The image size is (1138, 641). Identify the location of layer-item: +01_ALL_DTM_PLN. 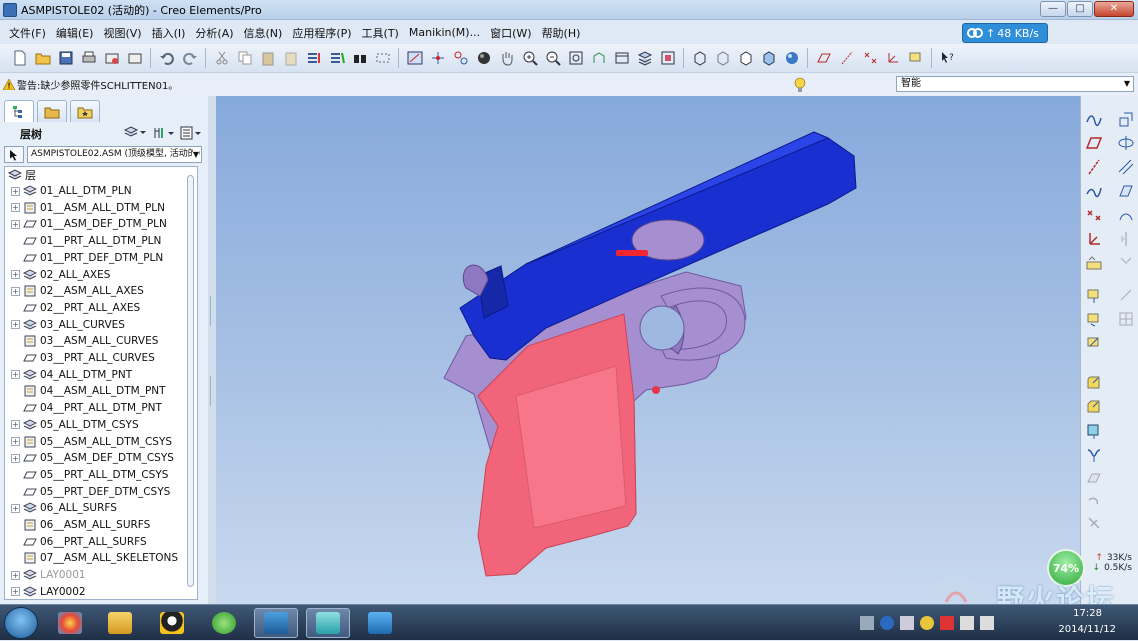
(68, 191).